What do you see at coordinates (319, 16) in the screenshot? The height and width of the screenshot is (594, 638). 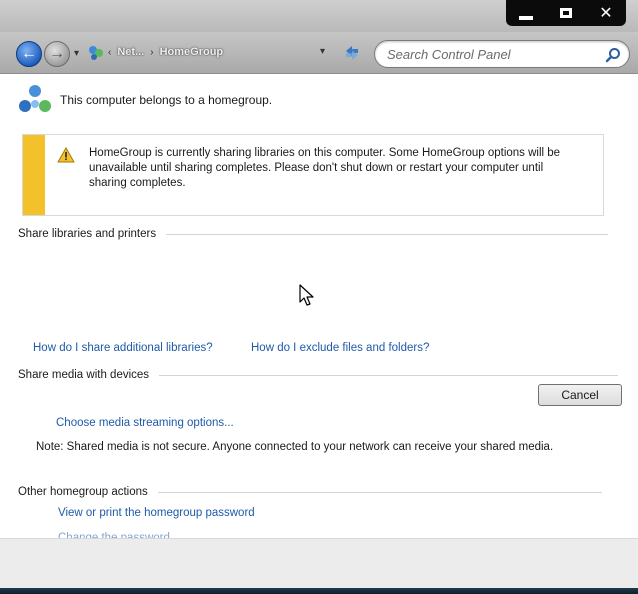 I see `title-bar: ✕` at bounding box center [319, 16].